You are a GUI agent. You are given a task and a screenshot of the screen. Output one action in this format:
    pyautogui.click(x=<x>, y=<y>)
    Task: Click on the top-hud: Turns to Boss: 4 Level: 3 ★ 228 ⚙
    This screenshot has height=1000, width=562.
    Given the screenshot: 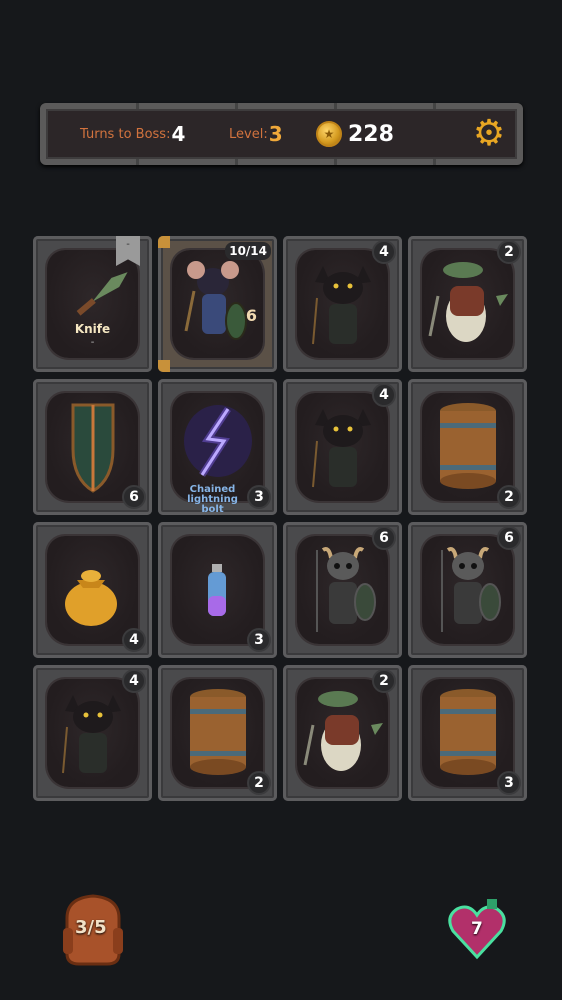 What is the action you would take?
    pyautogui.click(x=281, y=134)
    